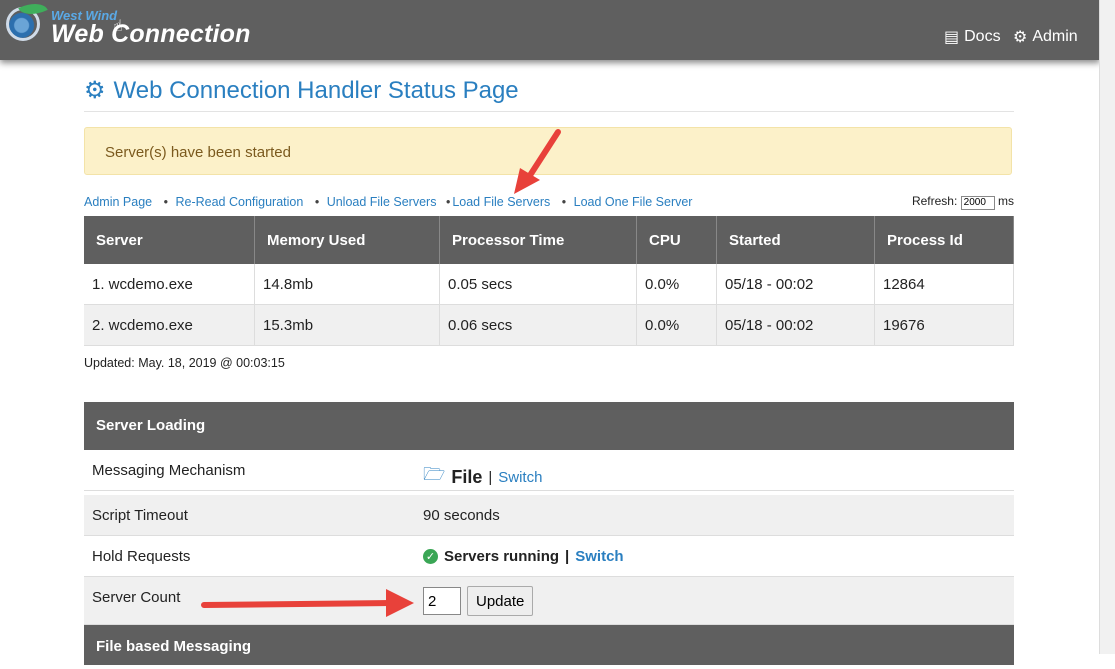 The width and height of the screenshot is (1115, 669). Describe the element at coordinates (548, 151) in the screenshot. I see `status-alert: Server(s) have been started` at that location.